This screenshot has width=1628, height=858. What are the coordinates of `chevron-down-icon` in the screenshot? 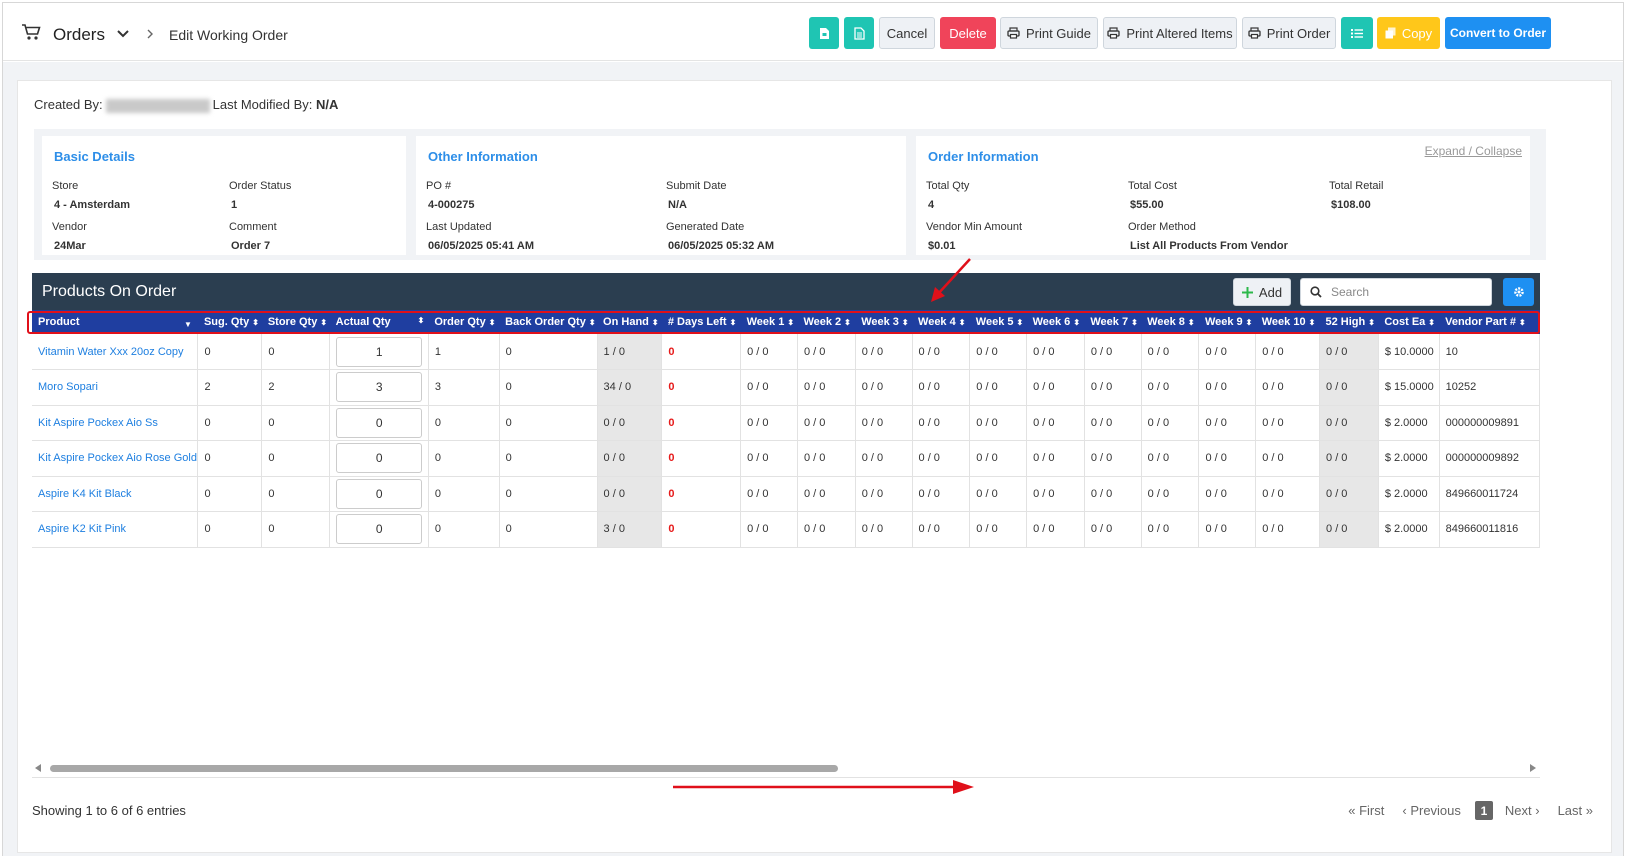 It's located at (123, 34).